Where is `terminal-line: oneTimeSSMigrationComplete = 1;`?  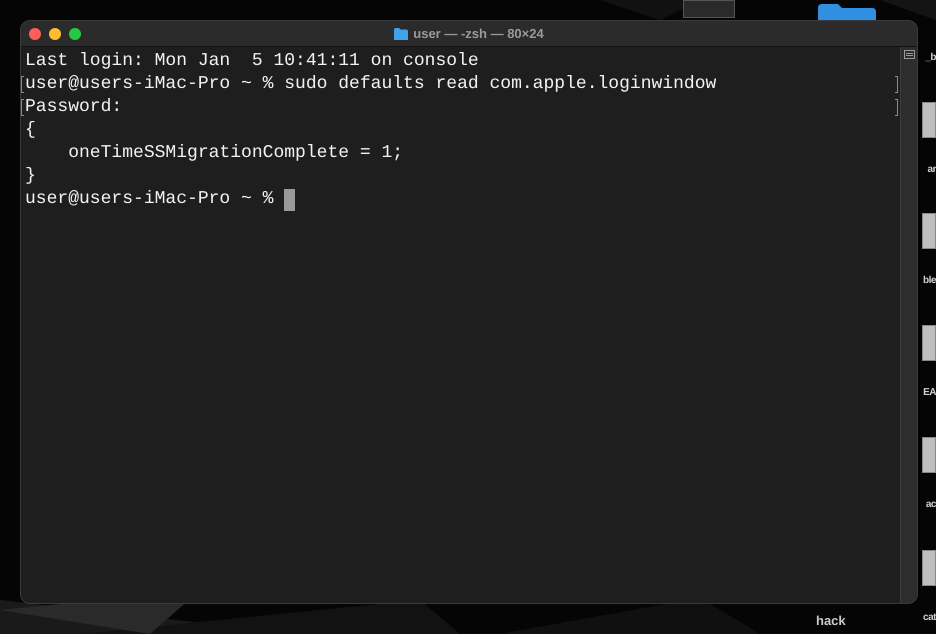
terminal-line: oneTimeSSMigrationComplete = 1; is located at coordinates (235, 153).